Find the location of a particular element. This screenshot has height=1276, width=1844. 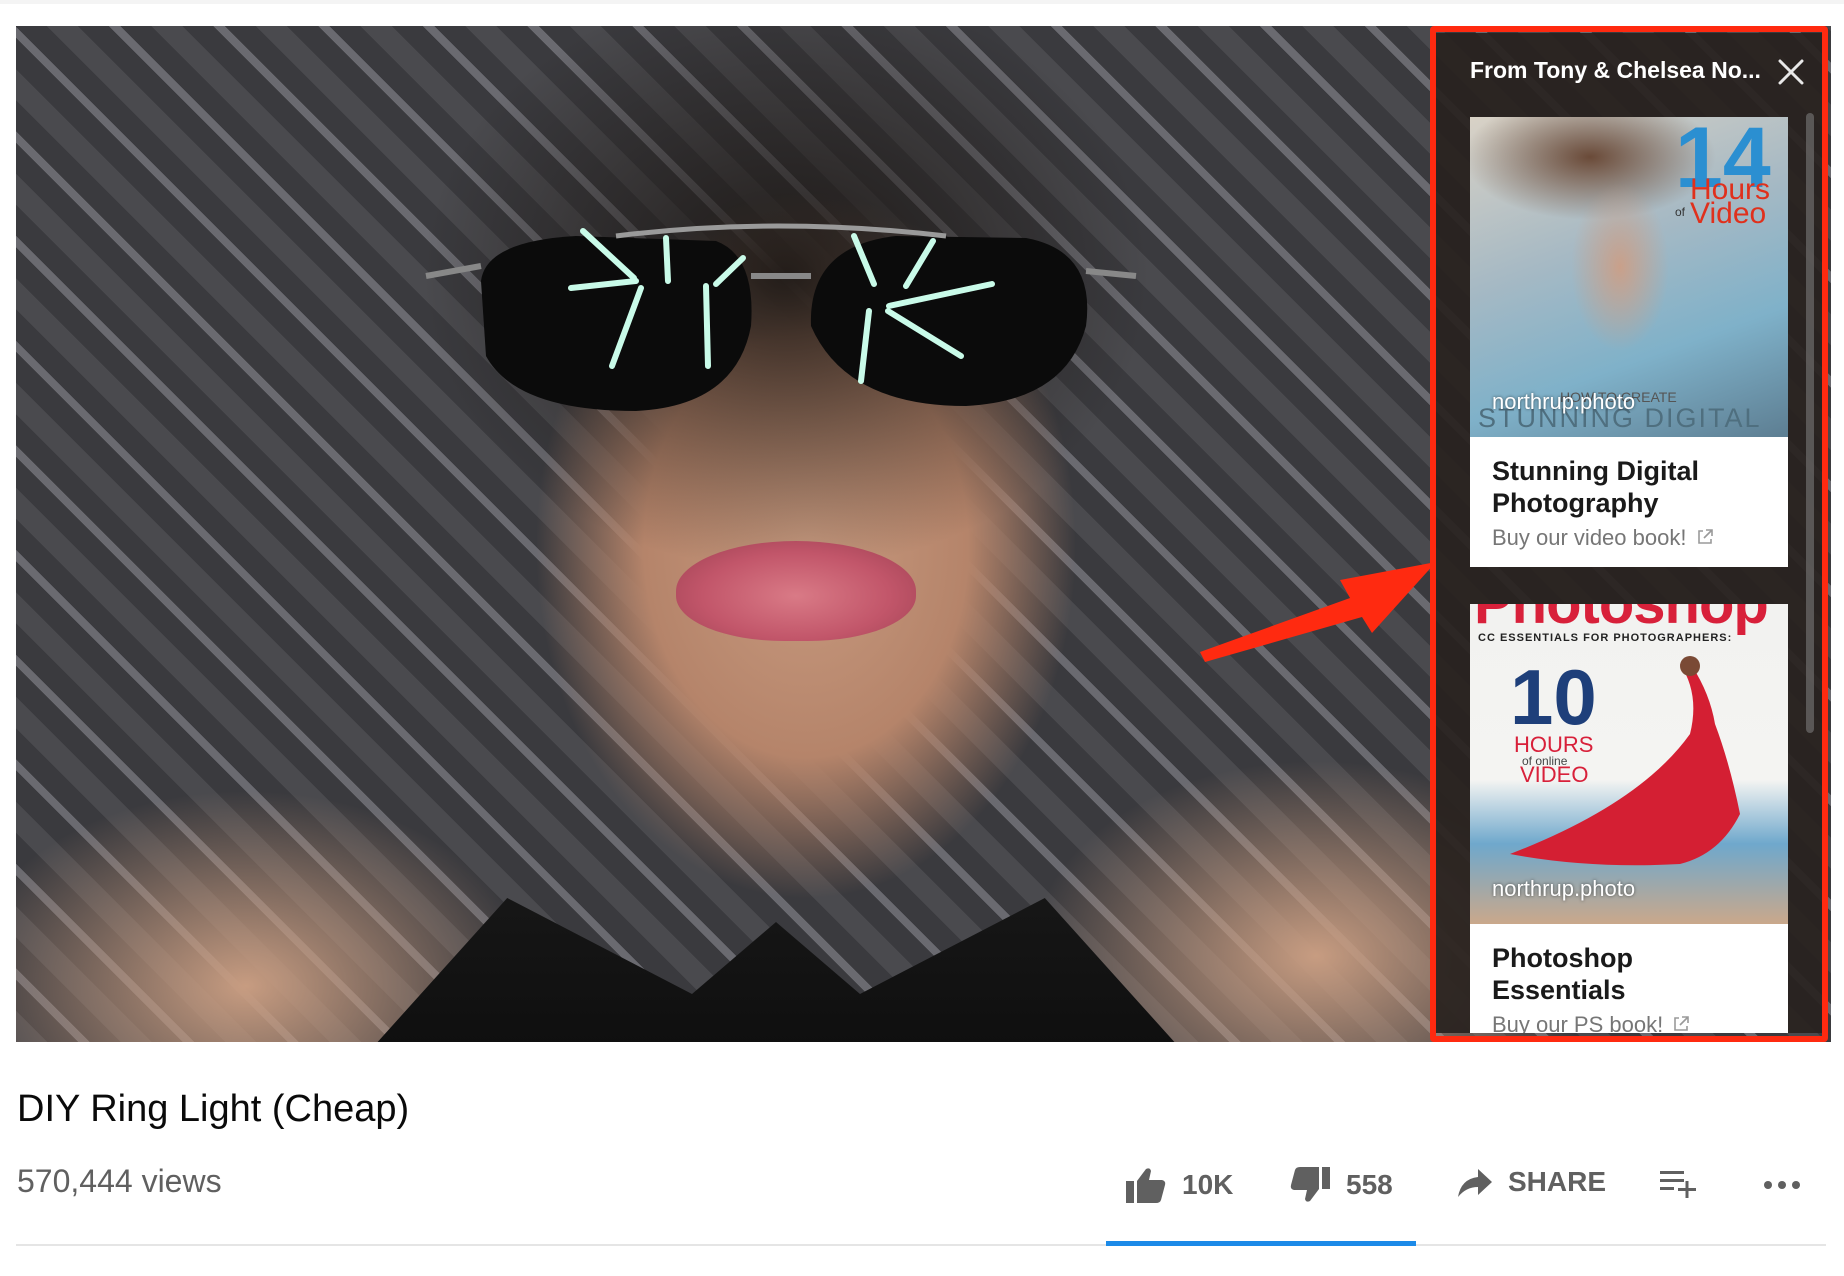

card-subtitle: Buy our PS book! is located at coordinates (1629, 1022).